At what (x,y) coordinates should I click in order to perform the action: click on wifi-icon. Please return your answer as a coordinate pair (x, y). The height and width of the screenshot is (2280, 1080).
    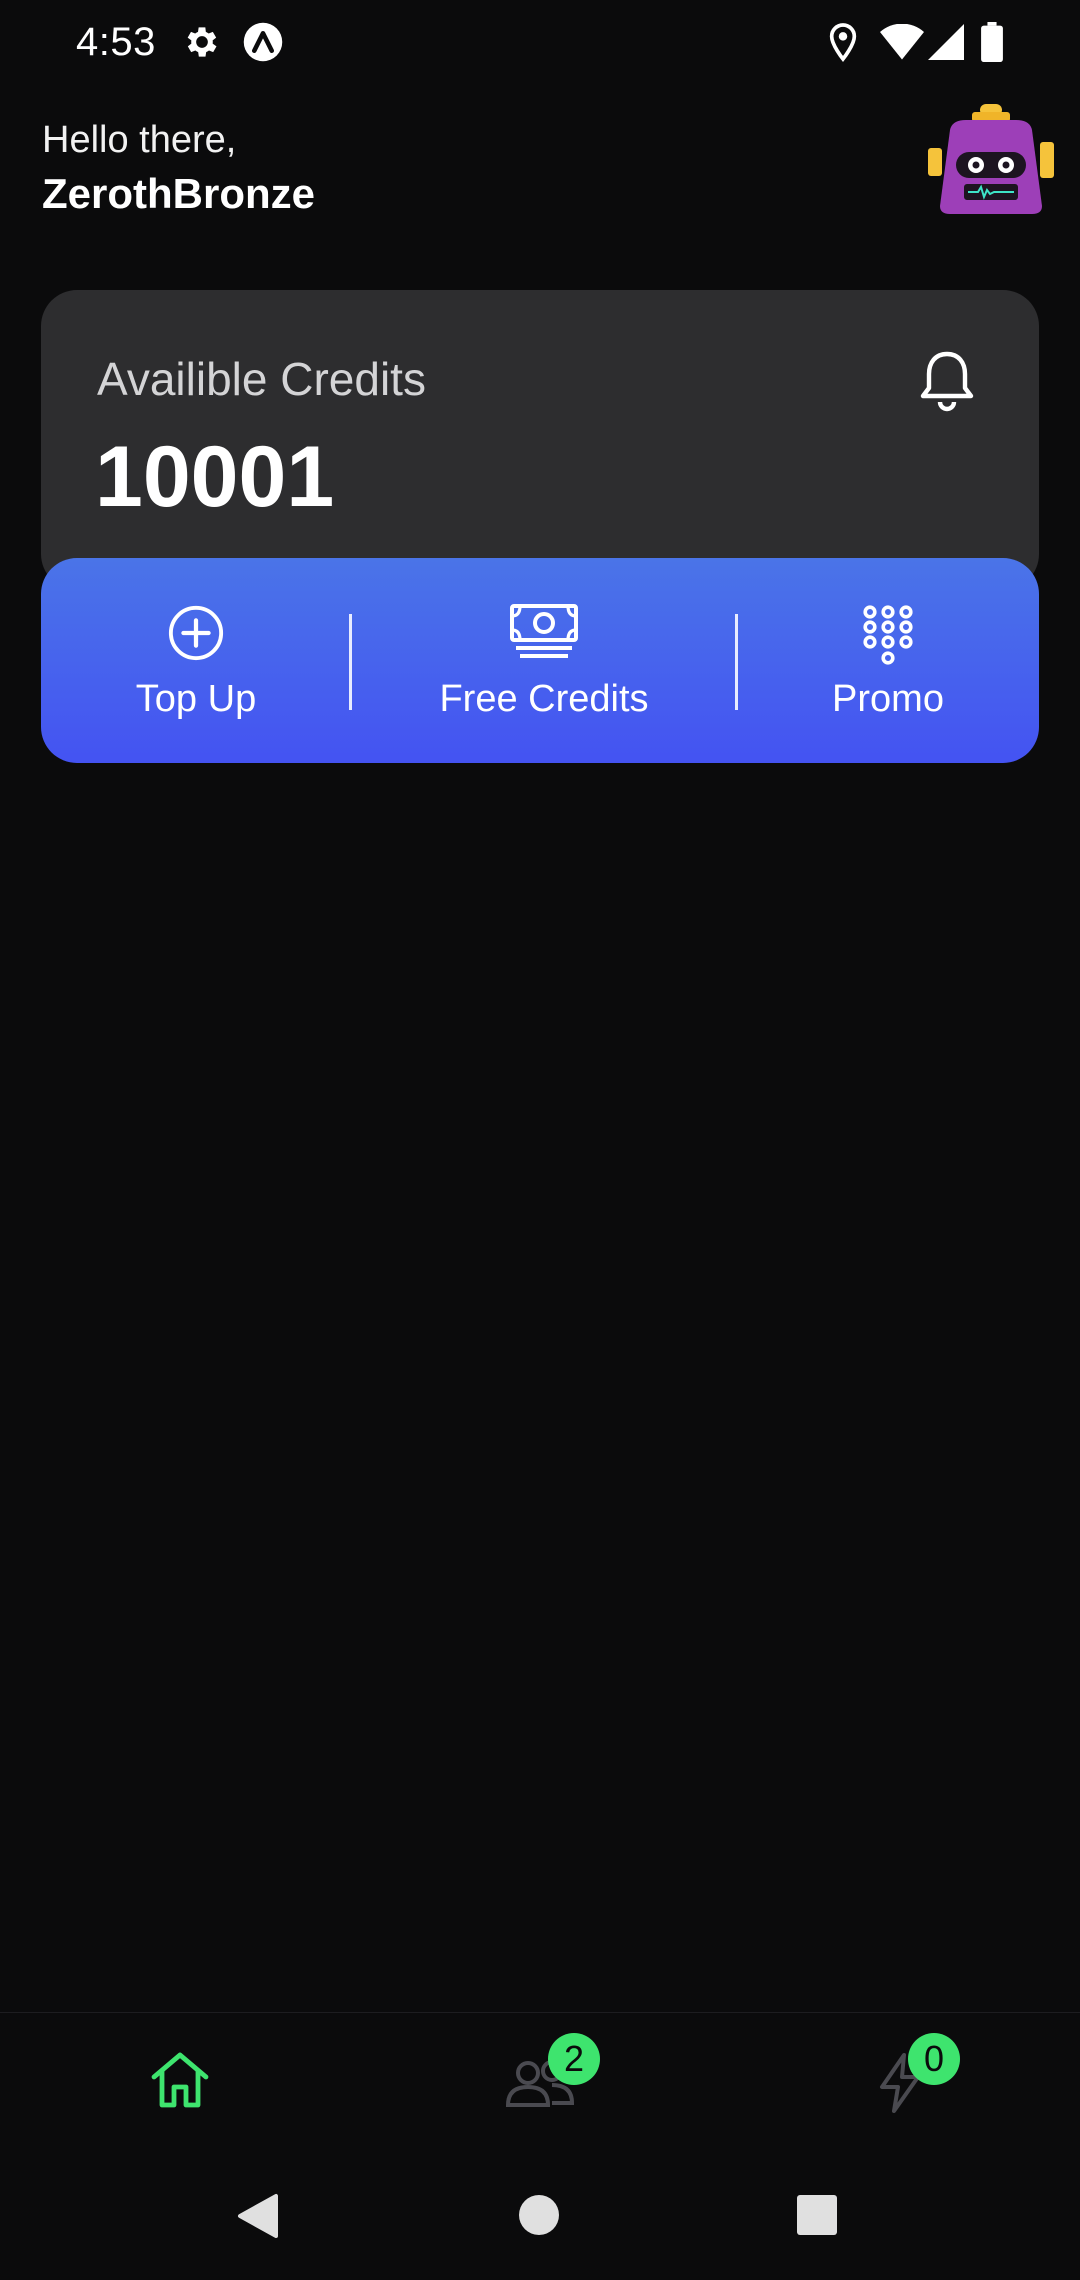
    Looking at the image, I should click on (902, 42).